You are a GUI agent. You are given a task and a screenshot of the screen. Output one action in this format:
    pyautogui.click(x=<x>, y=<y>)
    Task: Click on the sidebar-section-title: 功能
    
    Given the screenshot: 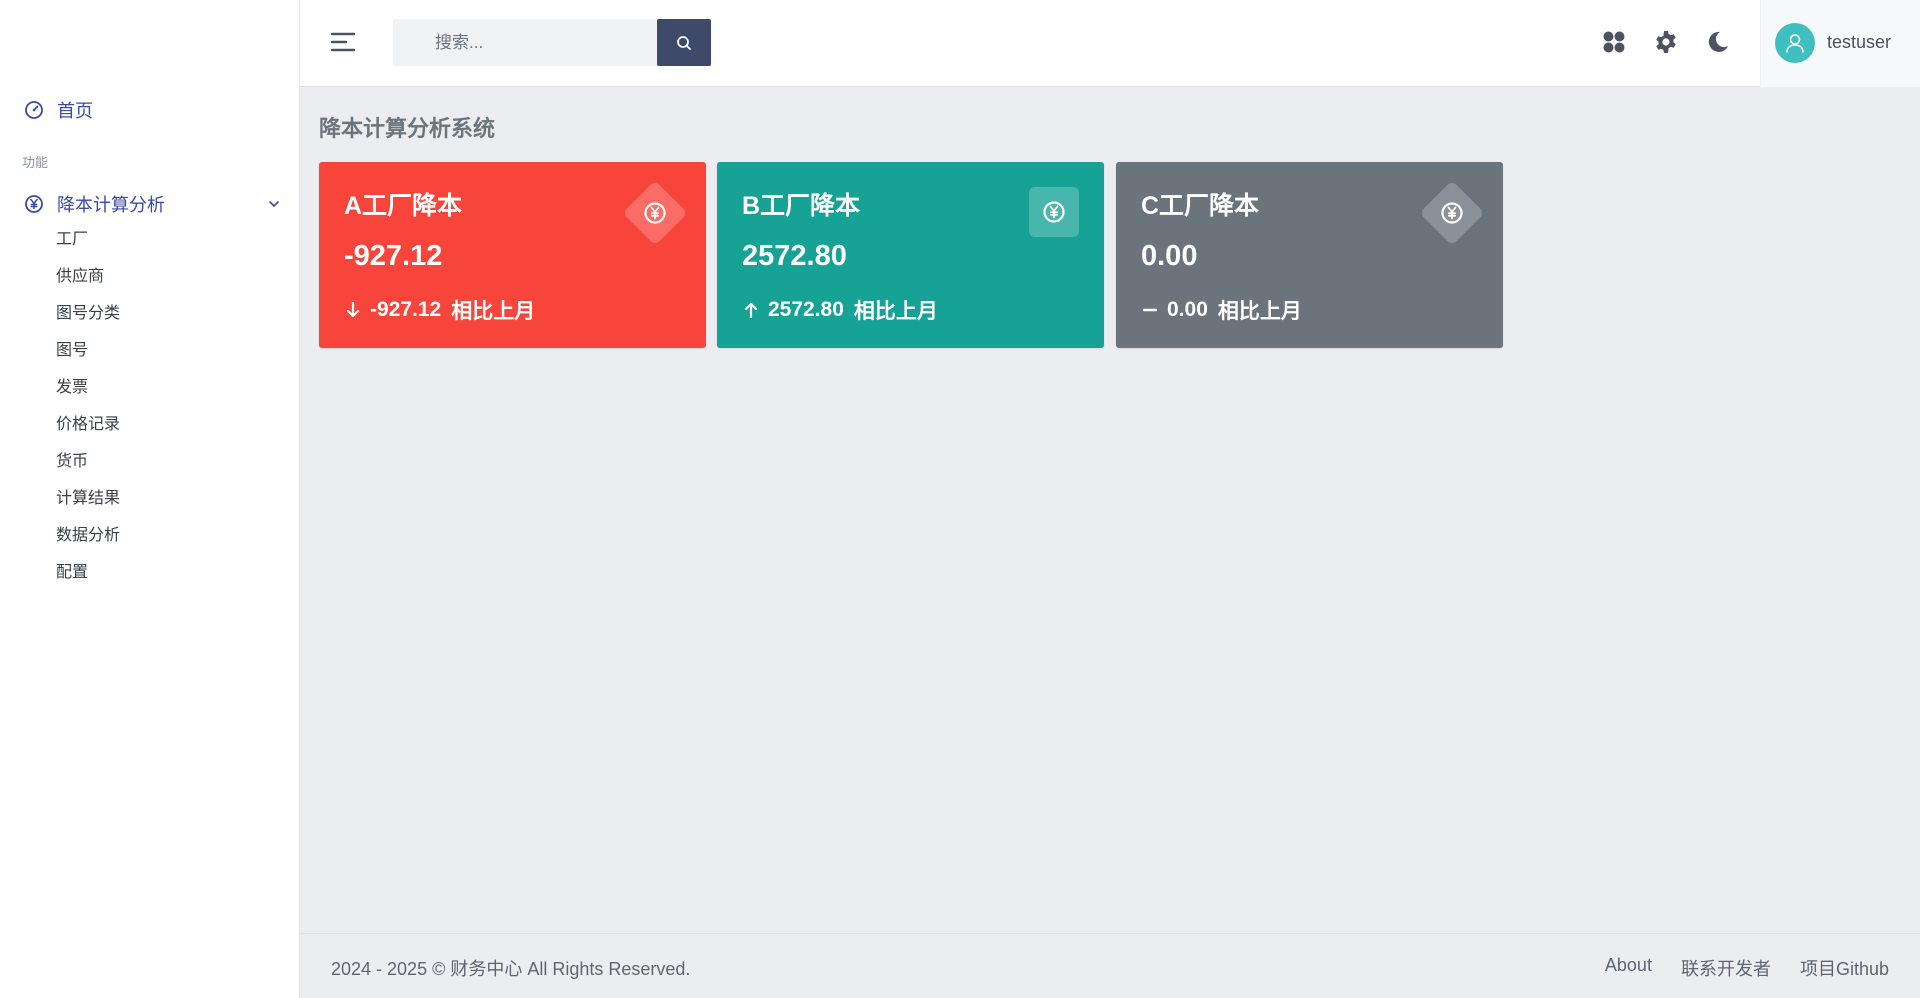 What is the action you would take?
    pyautogui.click(x=35, y=162)
    